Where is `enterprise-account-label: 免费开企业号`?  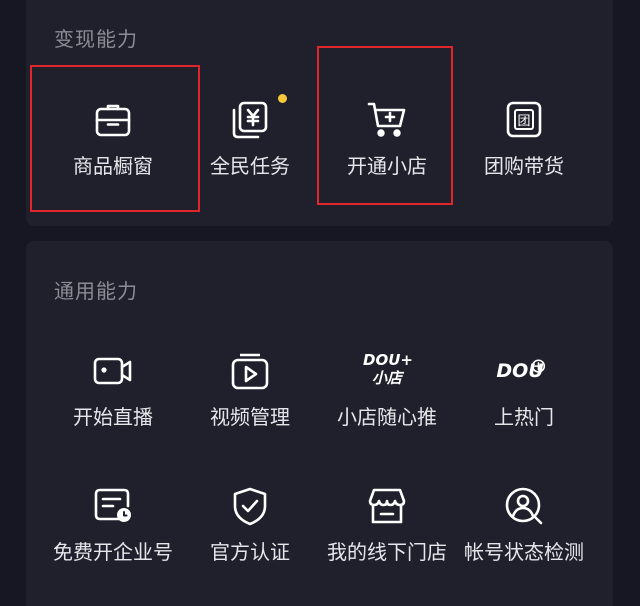
enterprise-account-label: 免费开企业号 is located at coordinates (113, 552).